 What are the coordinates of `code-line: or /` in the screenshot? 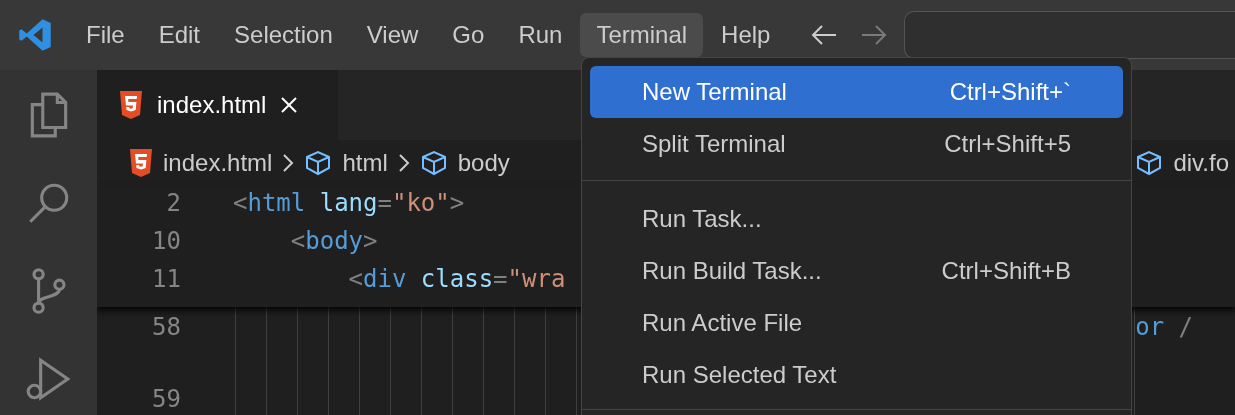 It's located at (1164, 327).